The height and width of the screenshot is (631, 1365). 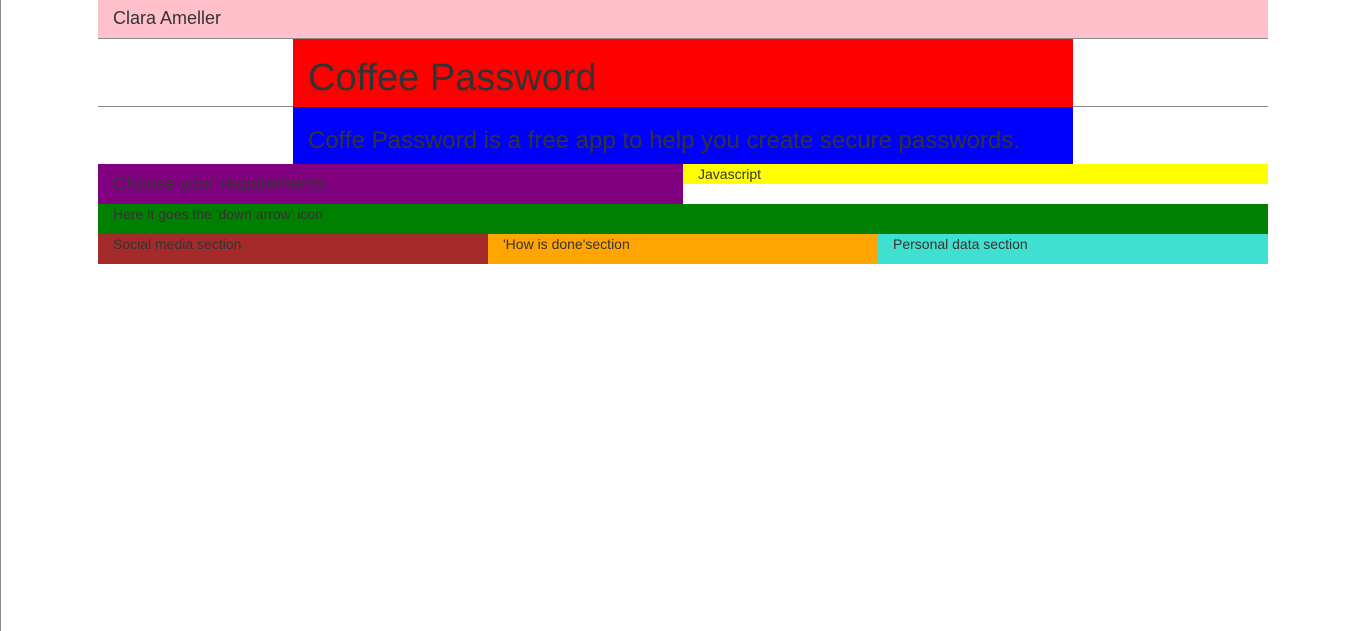 What do you see at coordinates (975, 174) in the screenshot?
I see `javascript-placeholder: Javascript` at bounding box center [975, 174].